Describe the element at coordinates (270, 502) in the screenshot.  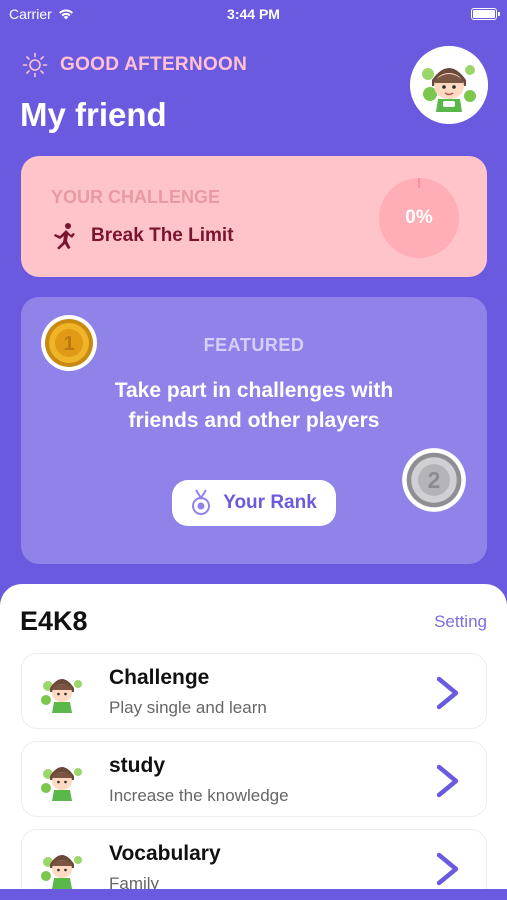
I see `your-rank-label: Your Rank` at that location.